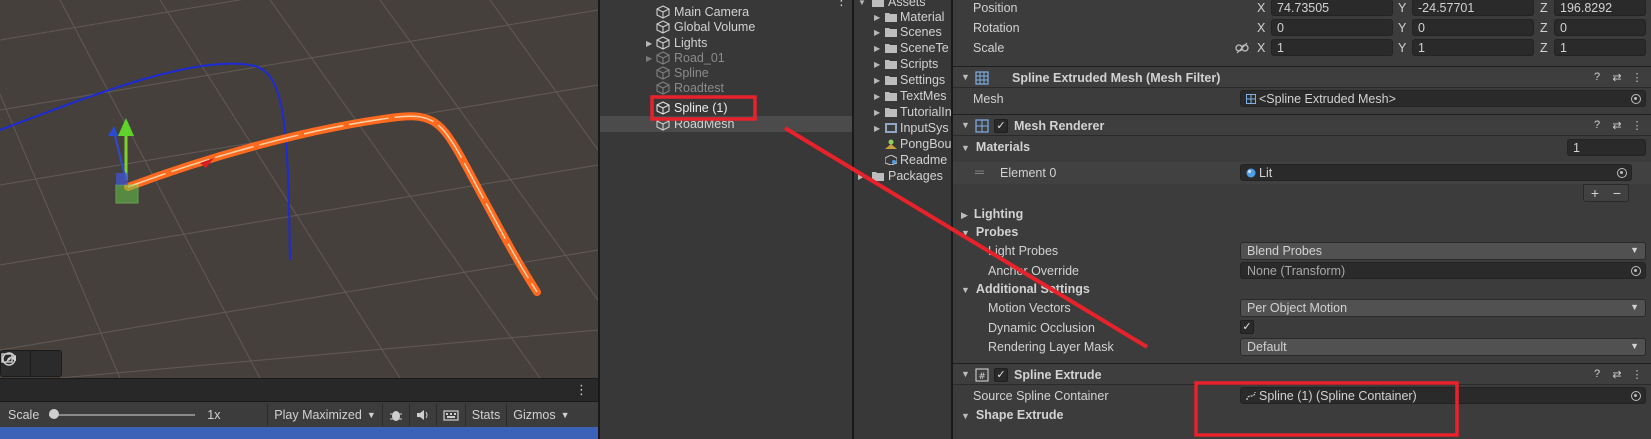 This screenshot has height=439, width=1651. Describe the element at coordinates (1025, 289) in the screenshot. I see `additional-settings-foldout: ▼ Additional Settings` at that location.